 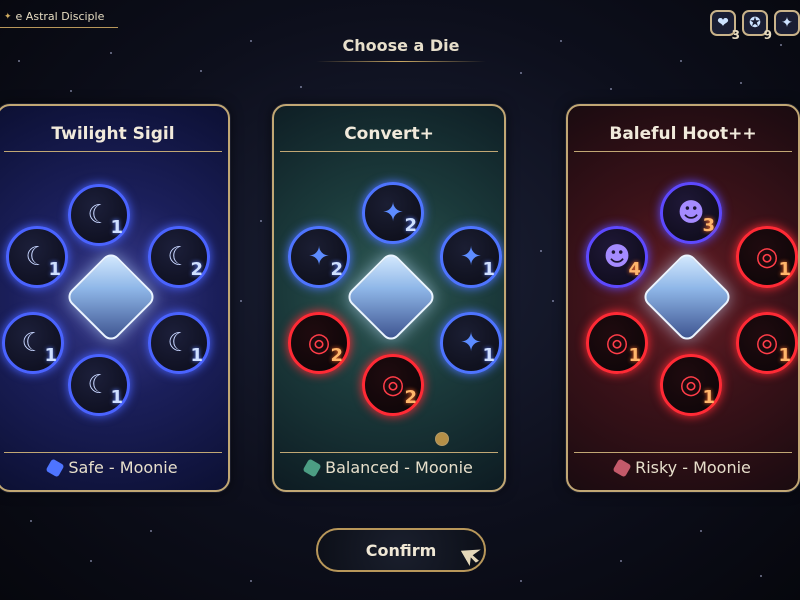 I want to click on resource-gem: ✦, so click(x=787, y=23).